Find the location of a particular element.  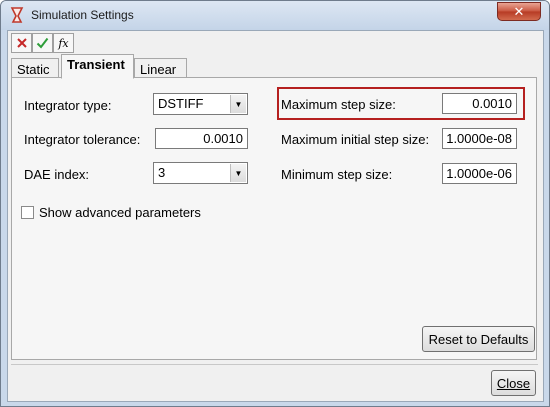

check-icon is located at coordinates (42, 43).